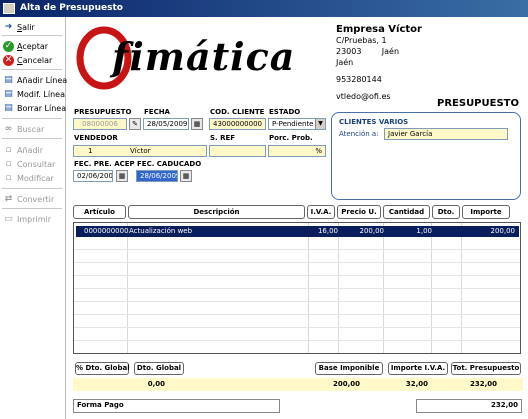  Describe the element at coordinates (406, 212) in the screenshot. I see `col-cantidad: Cantidad` at that location.